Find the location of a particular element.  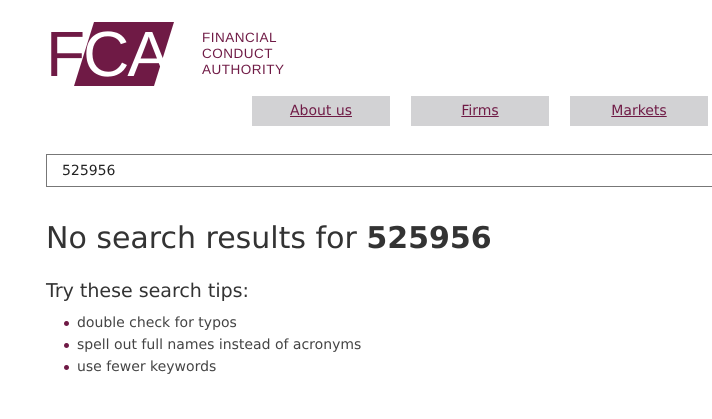

nav-link: About us is located at coordinates (321, 111).